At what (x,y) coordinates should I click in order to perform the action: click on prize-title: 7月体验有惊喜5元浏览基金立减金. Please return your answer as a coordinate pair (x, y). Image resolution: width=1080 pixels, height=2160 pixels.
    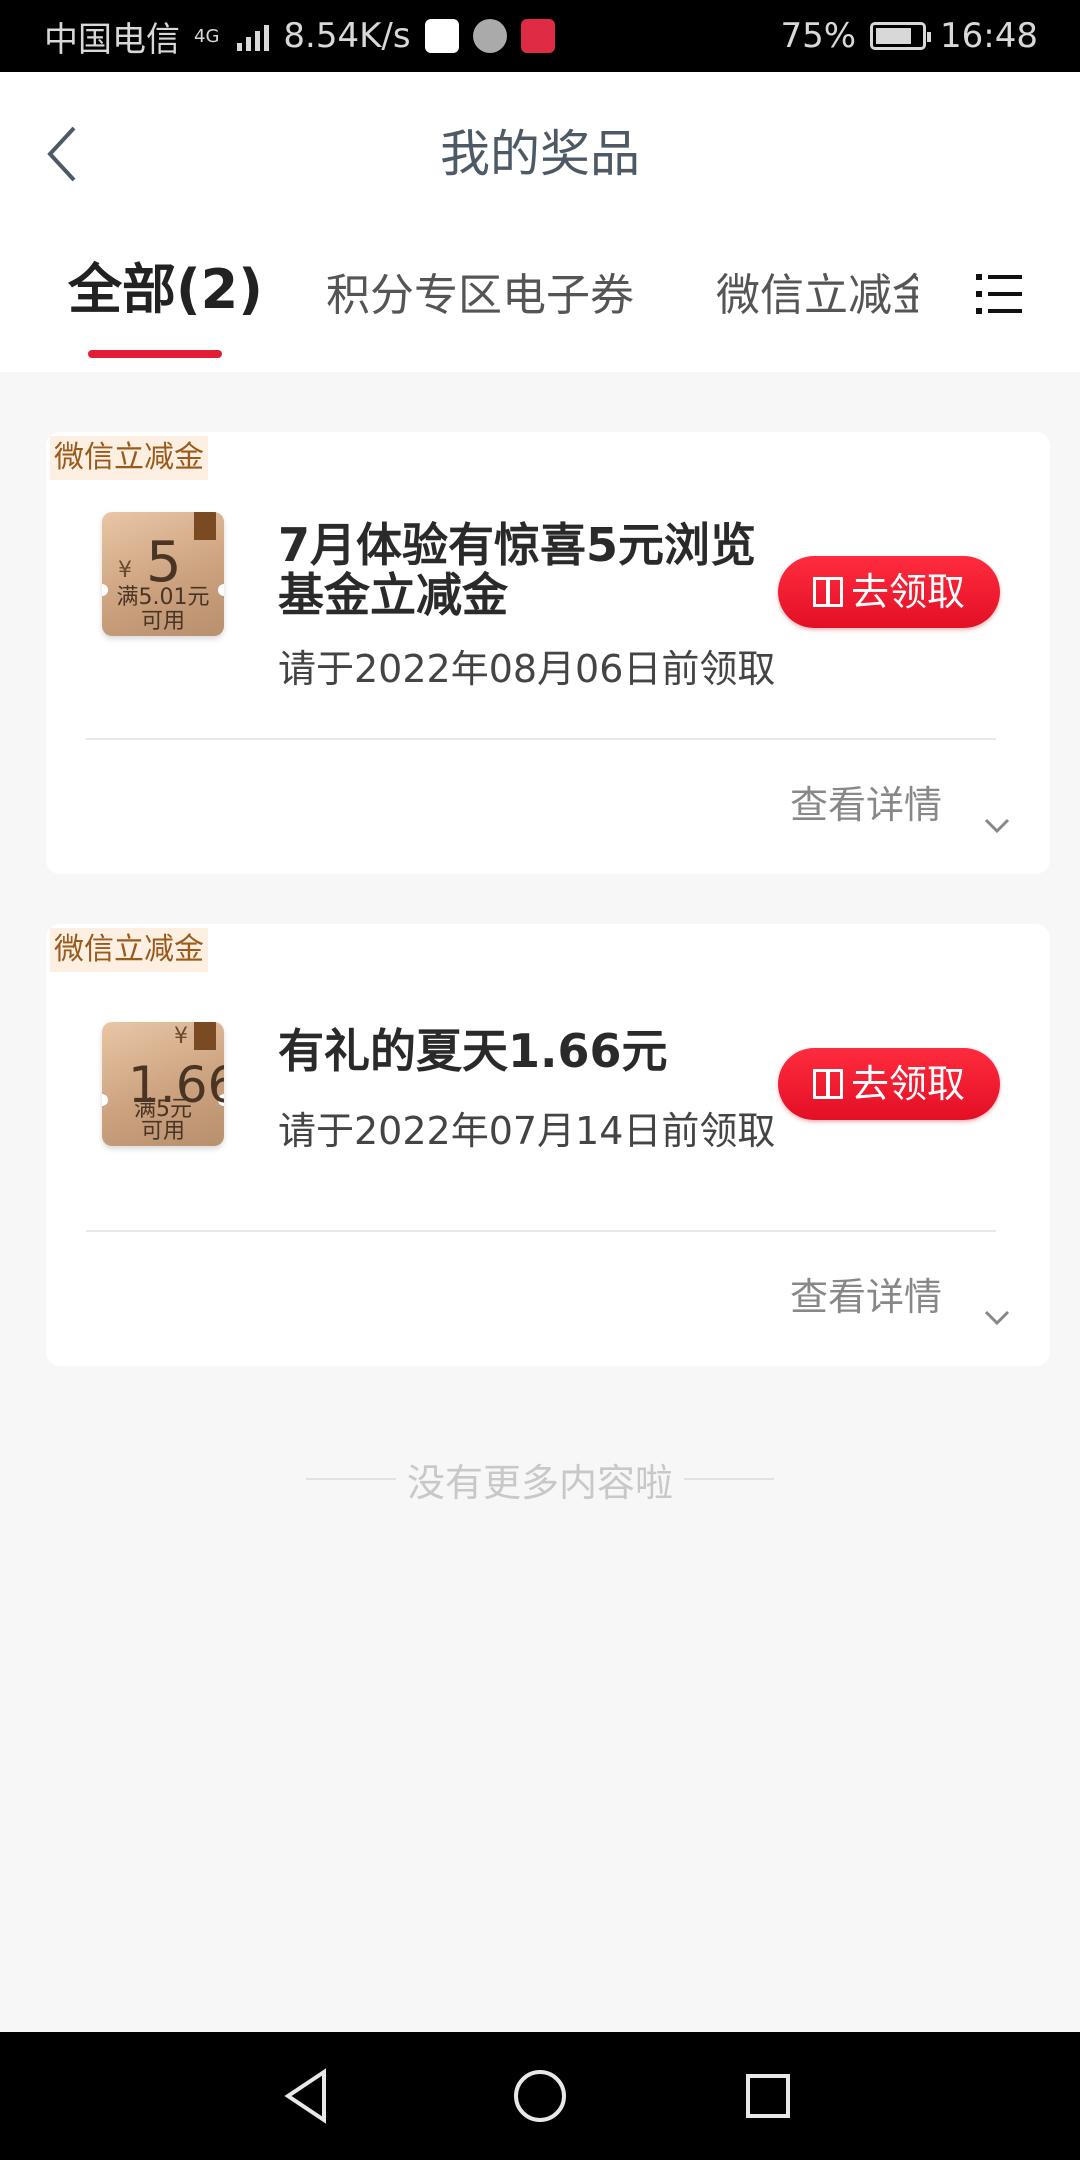
    Looking at the image, I should click on (517, 570).